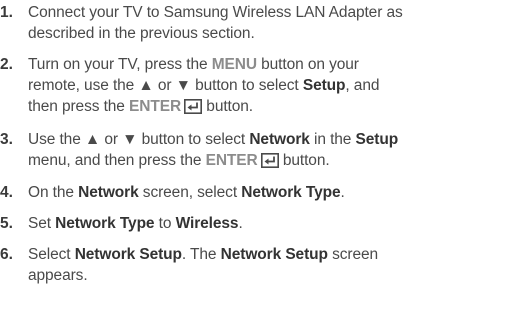  I want to click on step-line: Set Network Type to Wireless., so click(276, 223).